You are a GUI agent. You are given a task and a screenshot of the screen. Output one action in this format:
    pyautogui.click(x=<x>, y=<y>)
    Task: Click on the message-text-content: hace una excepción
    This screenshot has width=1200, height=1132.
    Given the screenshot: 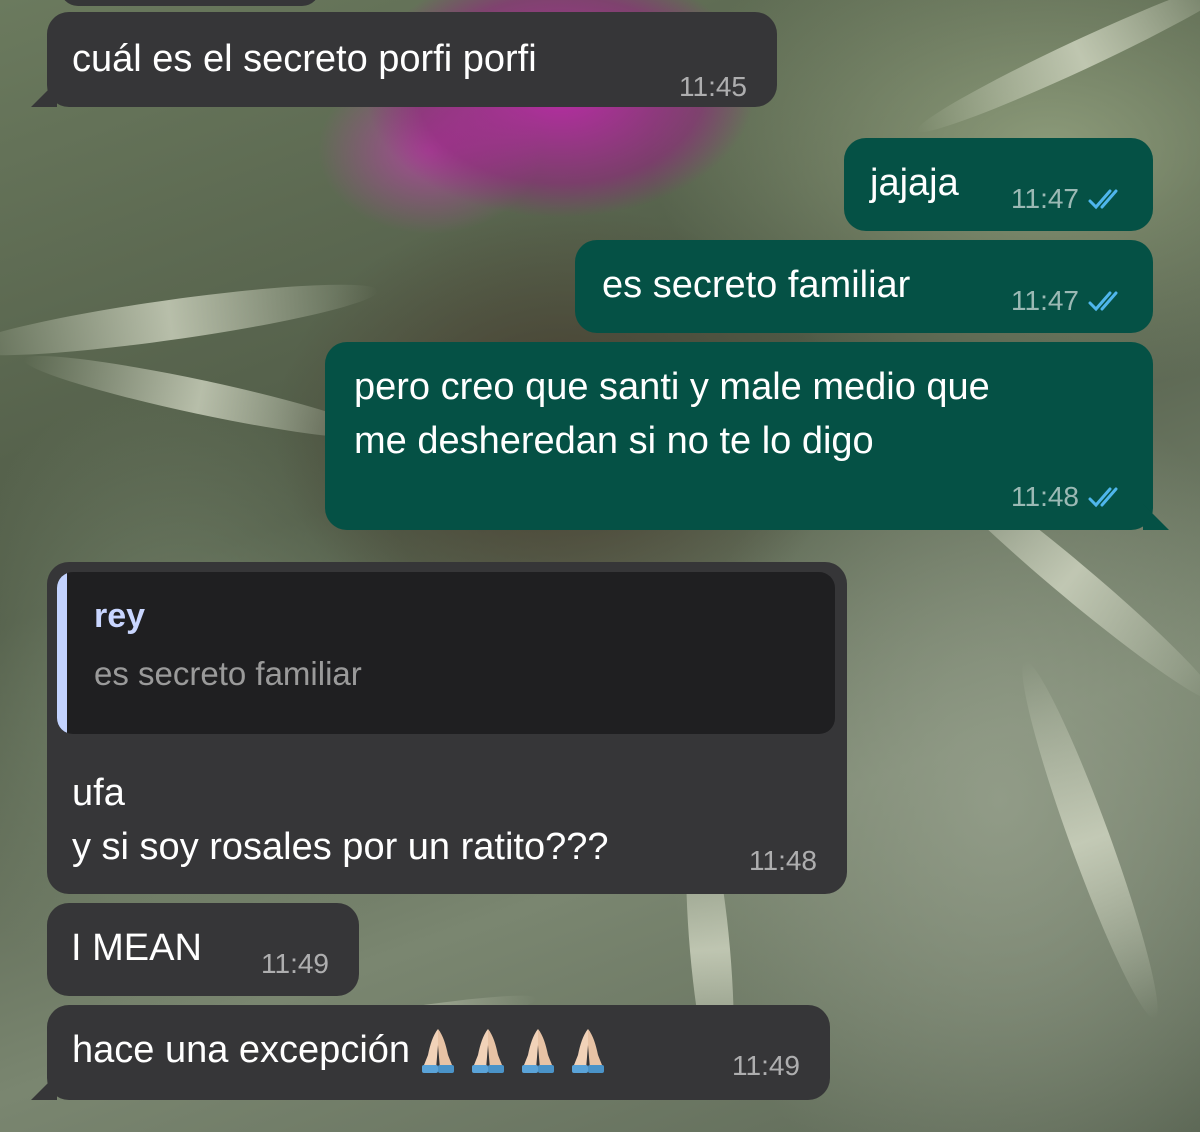 What is the action you would take?
    pyautogui.click(x=241, y=1050)
    